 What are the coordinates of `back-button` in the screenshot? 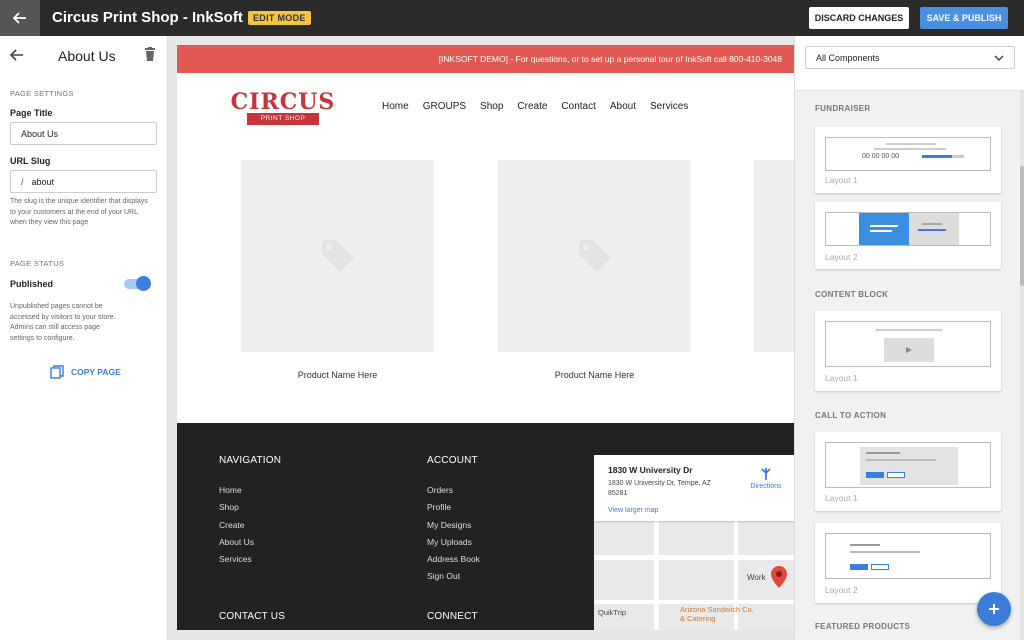 It's located at (20, 18).